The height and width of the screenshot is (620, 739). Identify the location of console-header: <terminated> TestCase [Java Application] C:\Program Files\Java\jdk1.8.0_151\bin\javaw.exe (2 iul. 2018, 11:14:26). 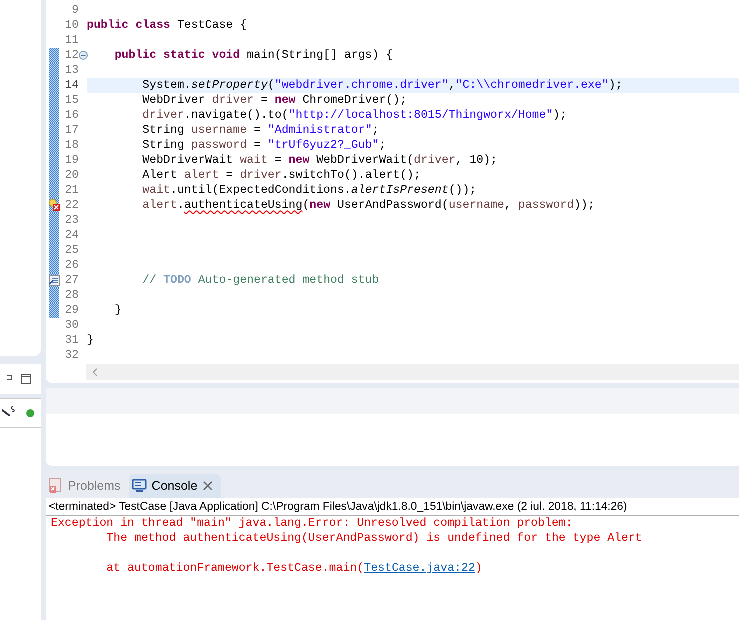
(392, 507).